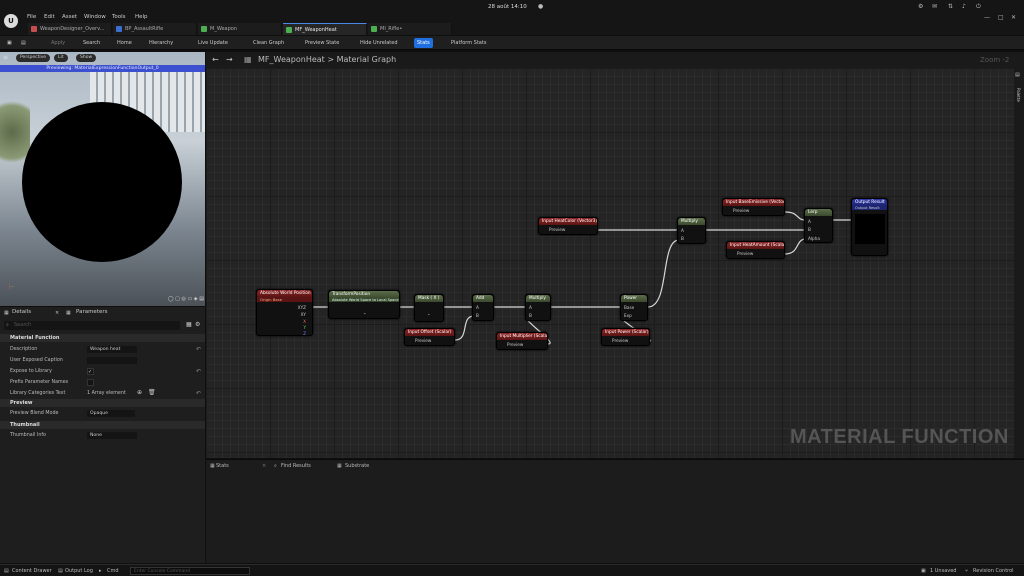  Describe the element at coordinates (628, 315) in the screenshot. I see `pin-exp: Exp` at that location.